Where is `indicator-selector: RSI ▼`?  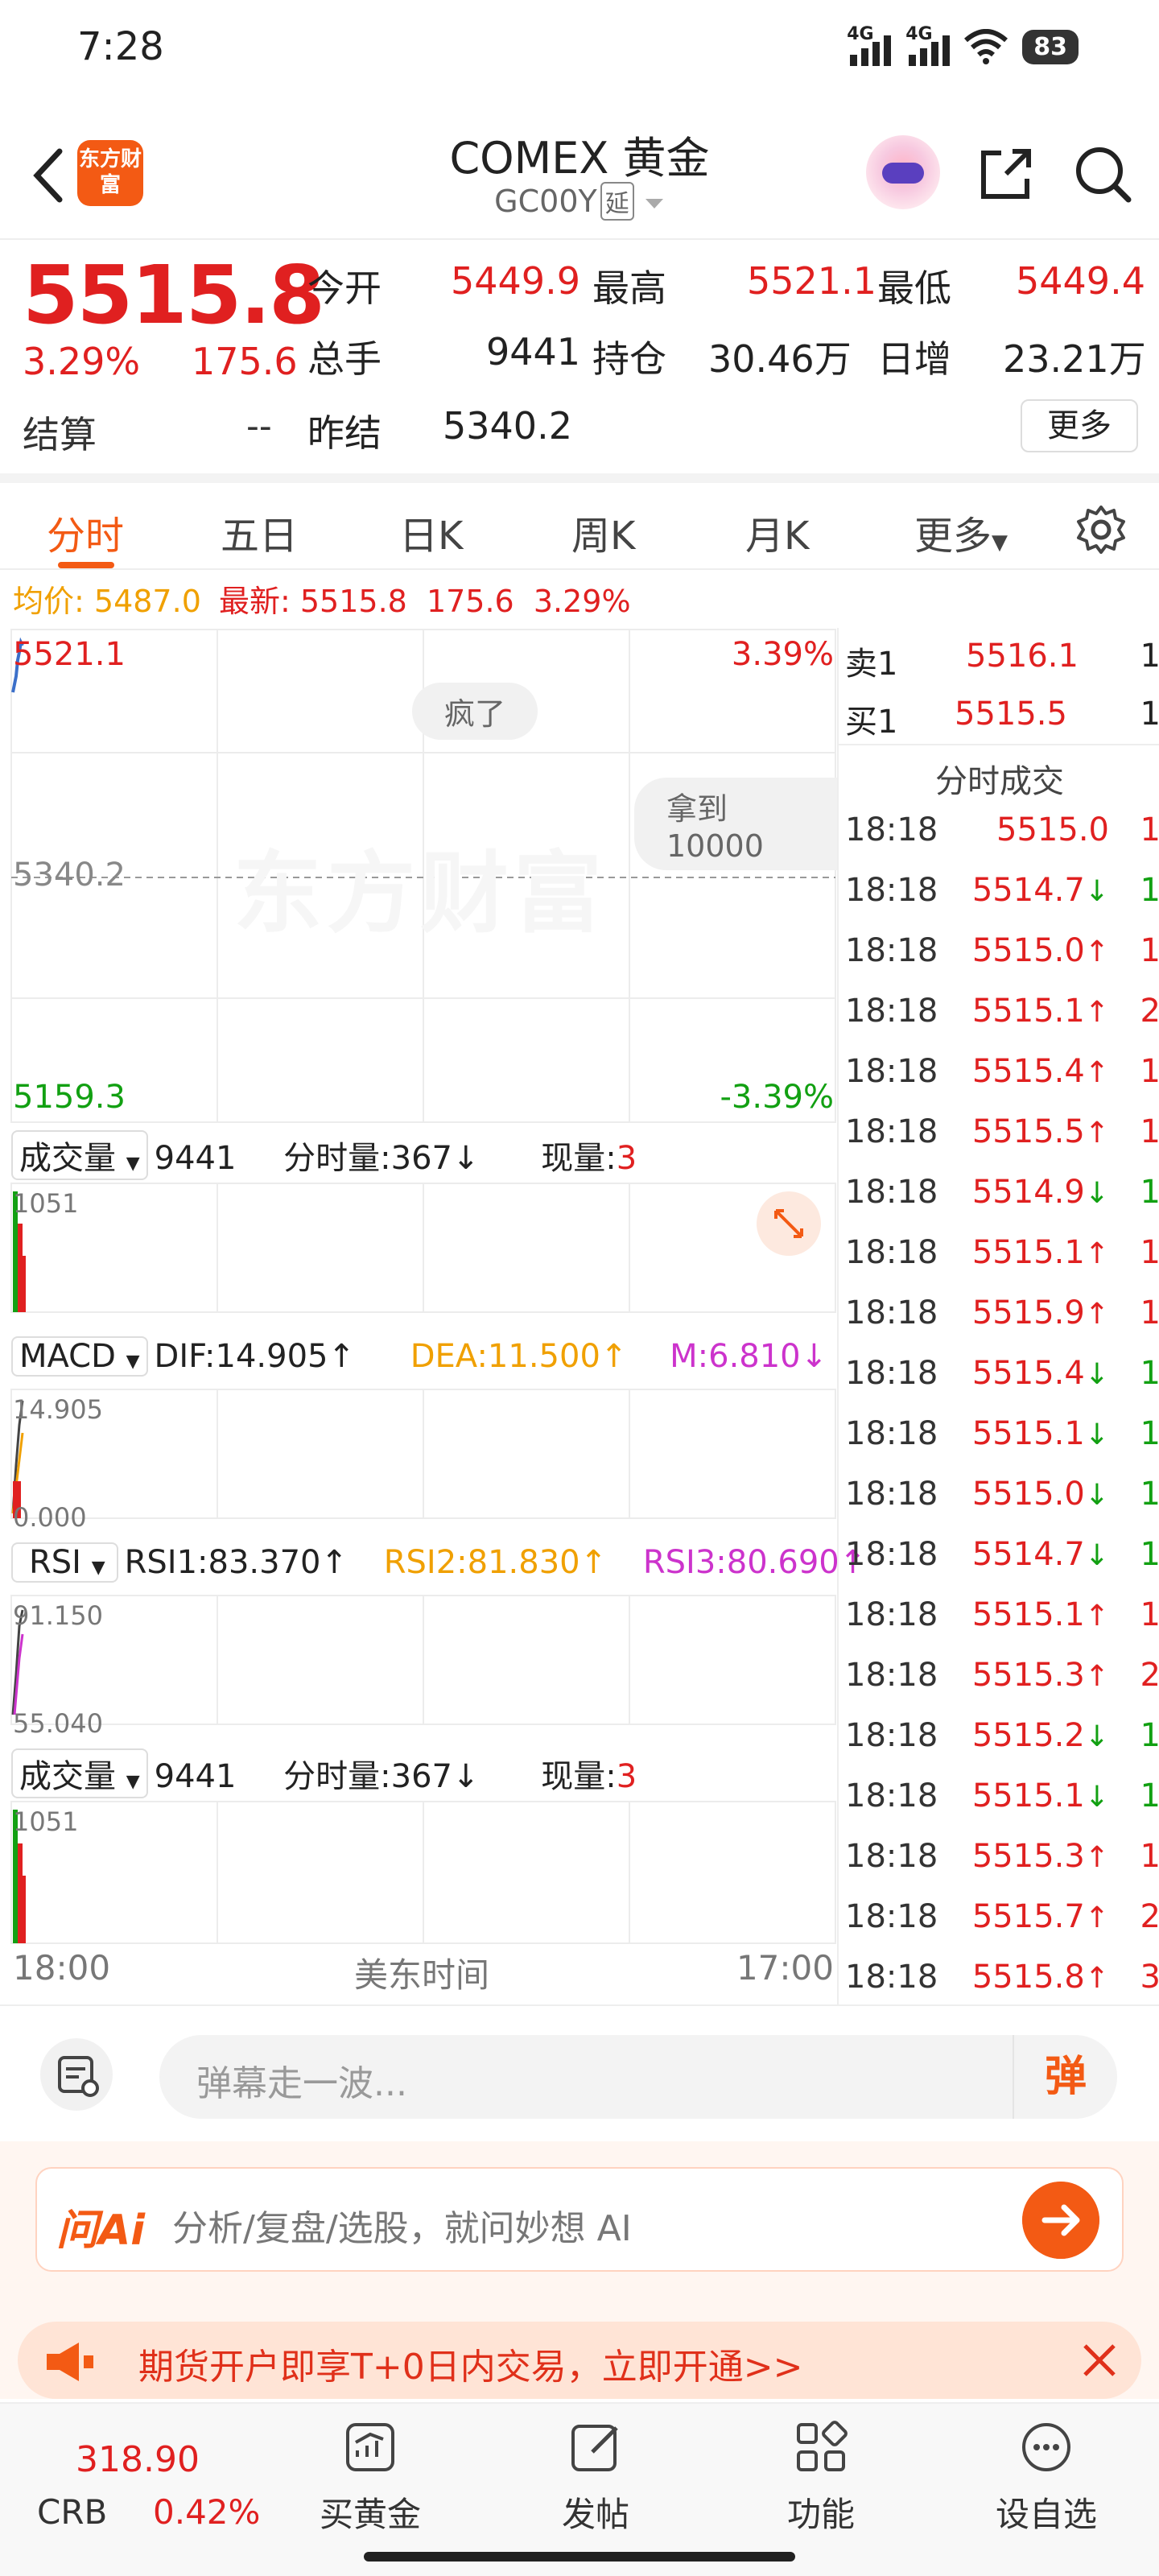 indicator-selector: RSI ▼ is located at coordinates (64, 1562).